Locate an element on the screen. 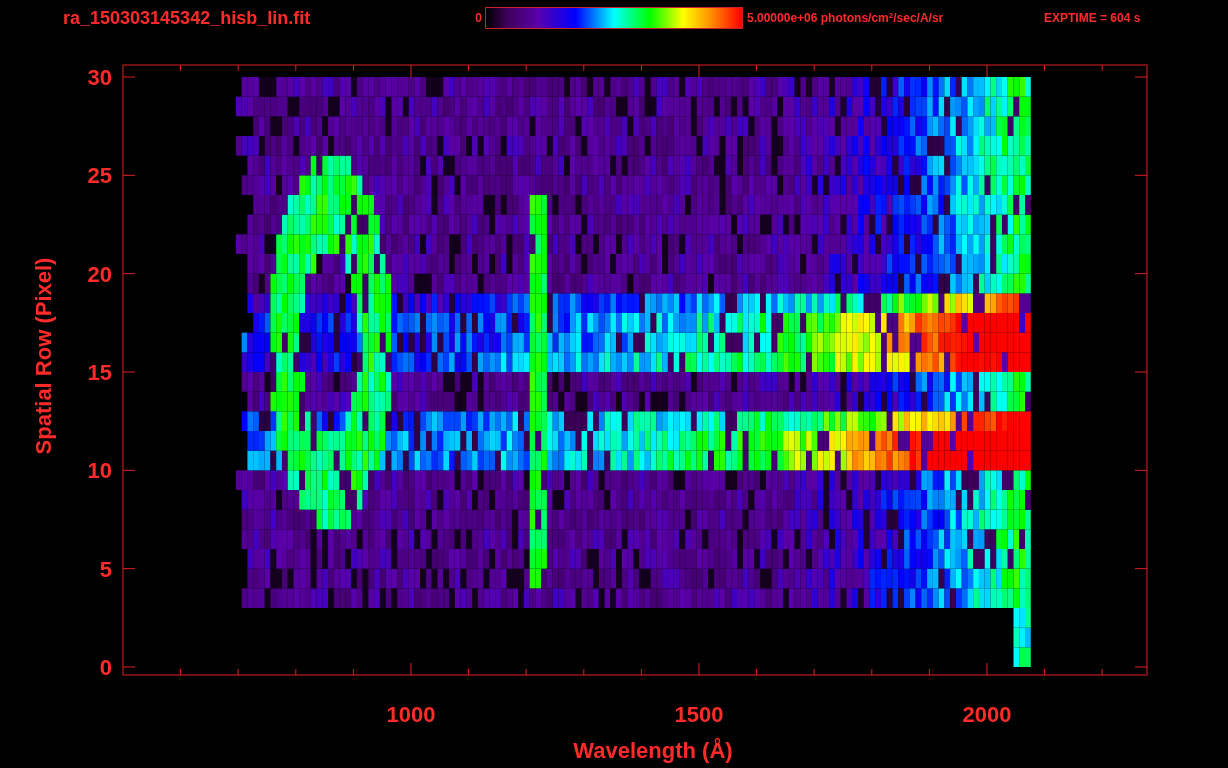 The width and height of the screenshot is (1228, 768). y-tick-label: 0 is located at coordinates (105, 667).